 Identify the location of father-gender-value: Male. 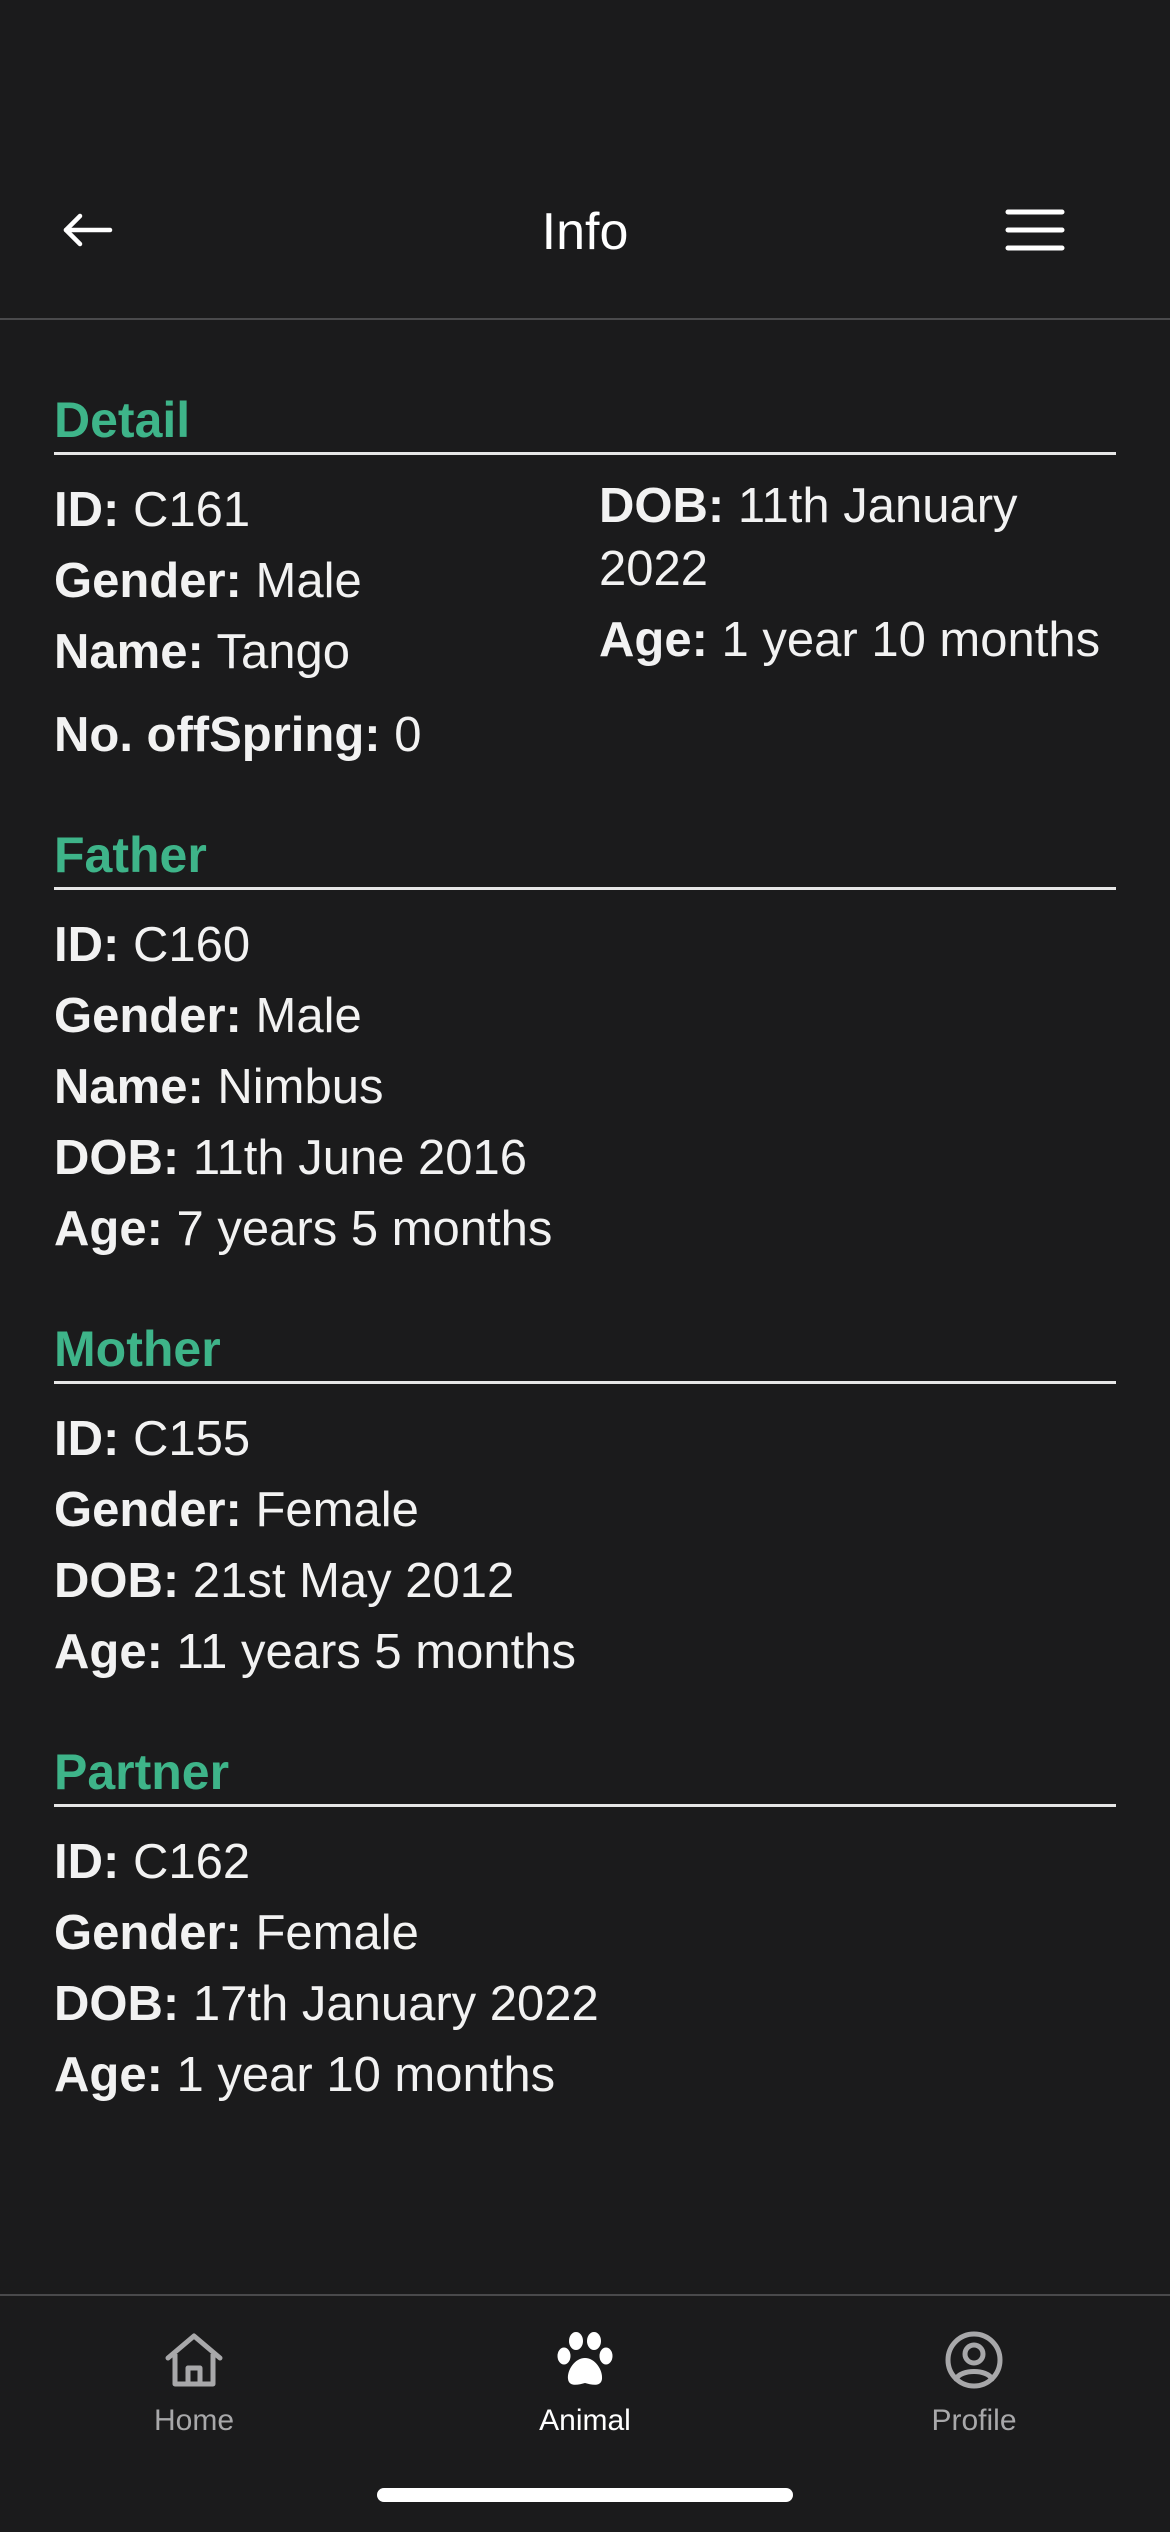
(308, 1016).